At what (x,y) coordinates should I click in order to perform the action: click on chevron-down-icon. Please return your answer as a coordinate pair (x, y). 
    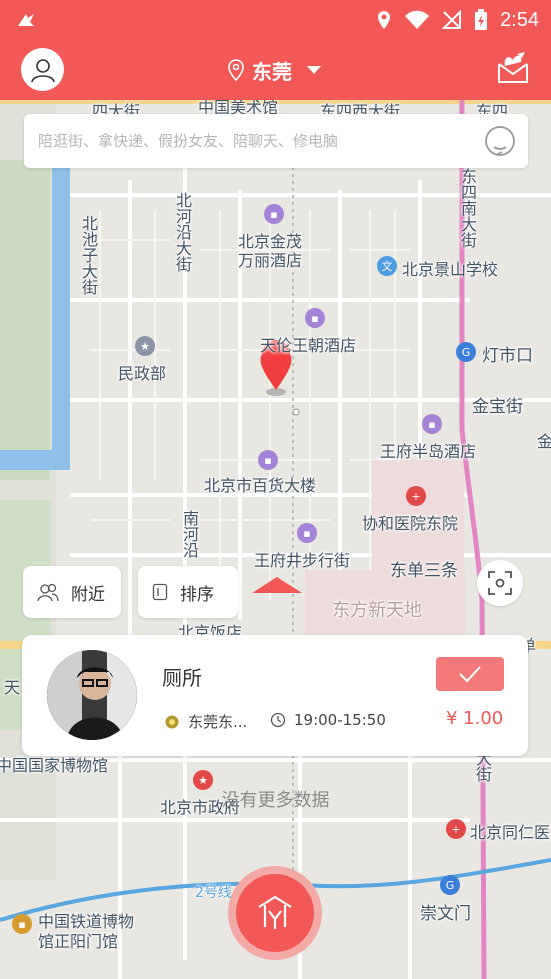
    Looking at the image, I should click on (314, 70).